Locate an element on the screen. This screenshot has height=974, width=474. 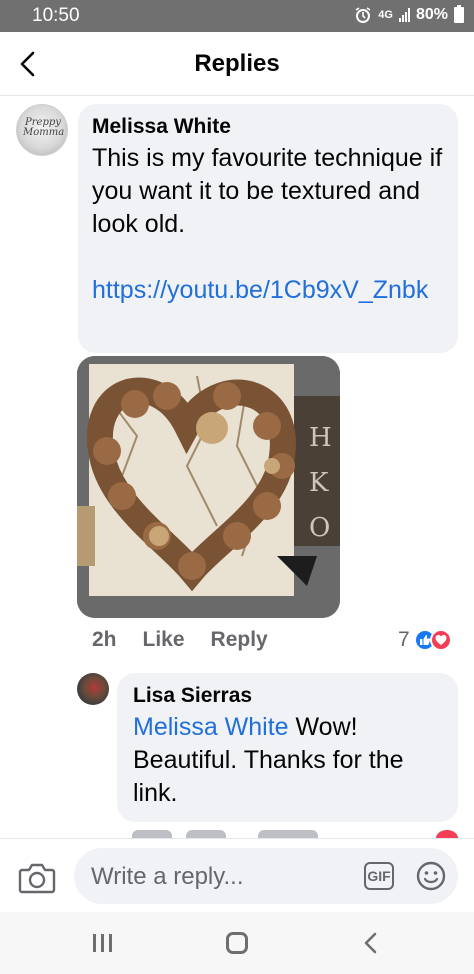
reply-input: Write a reply... GIF is located at coordinates (266, 876).